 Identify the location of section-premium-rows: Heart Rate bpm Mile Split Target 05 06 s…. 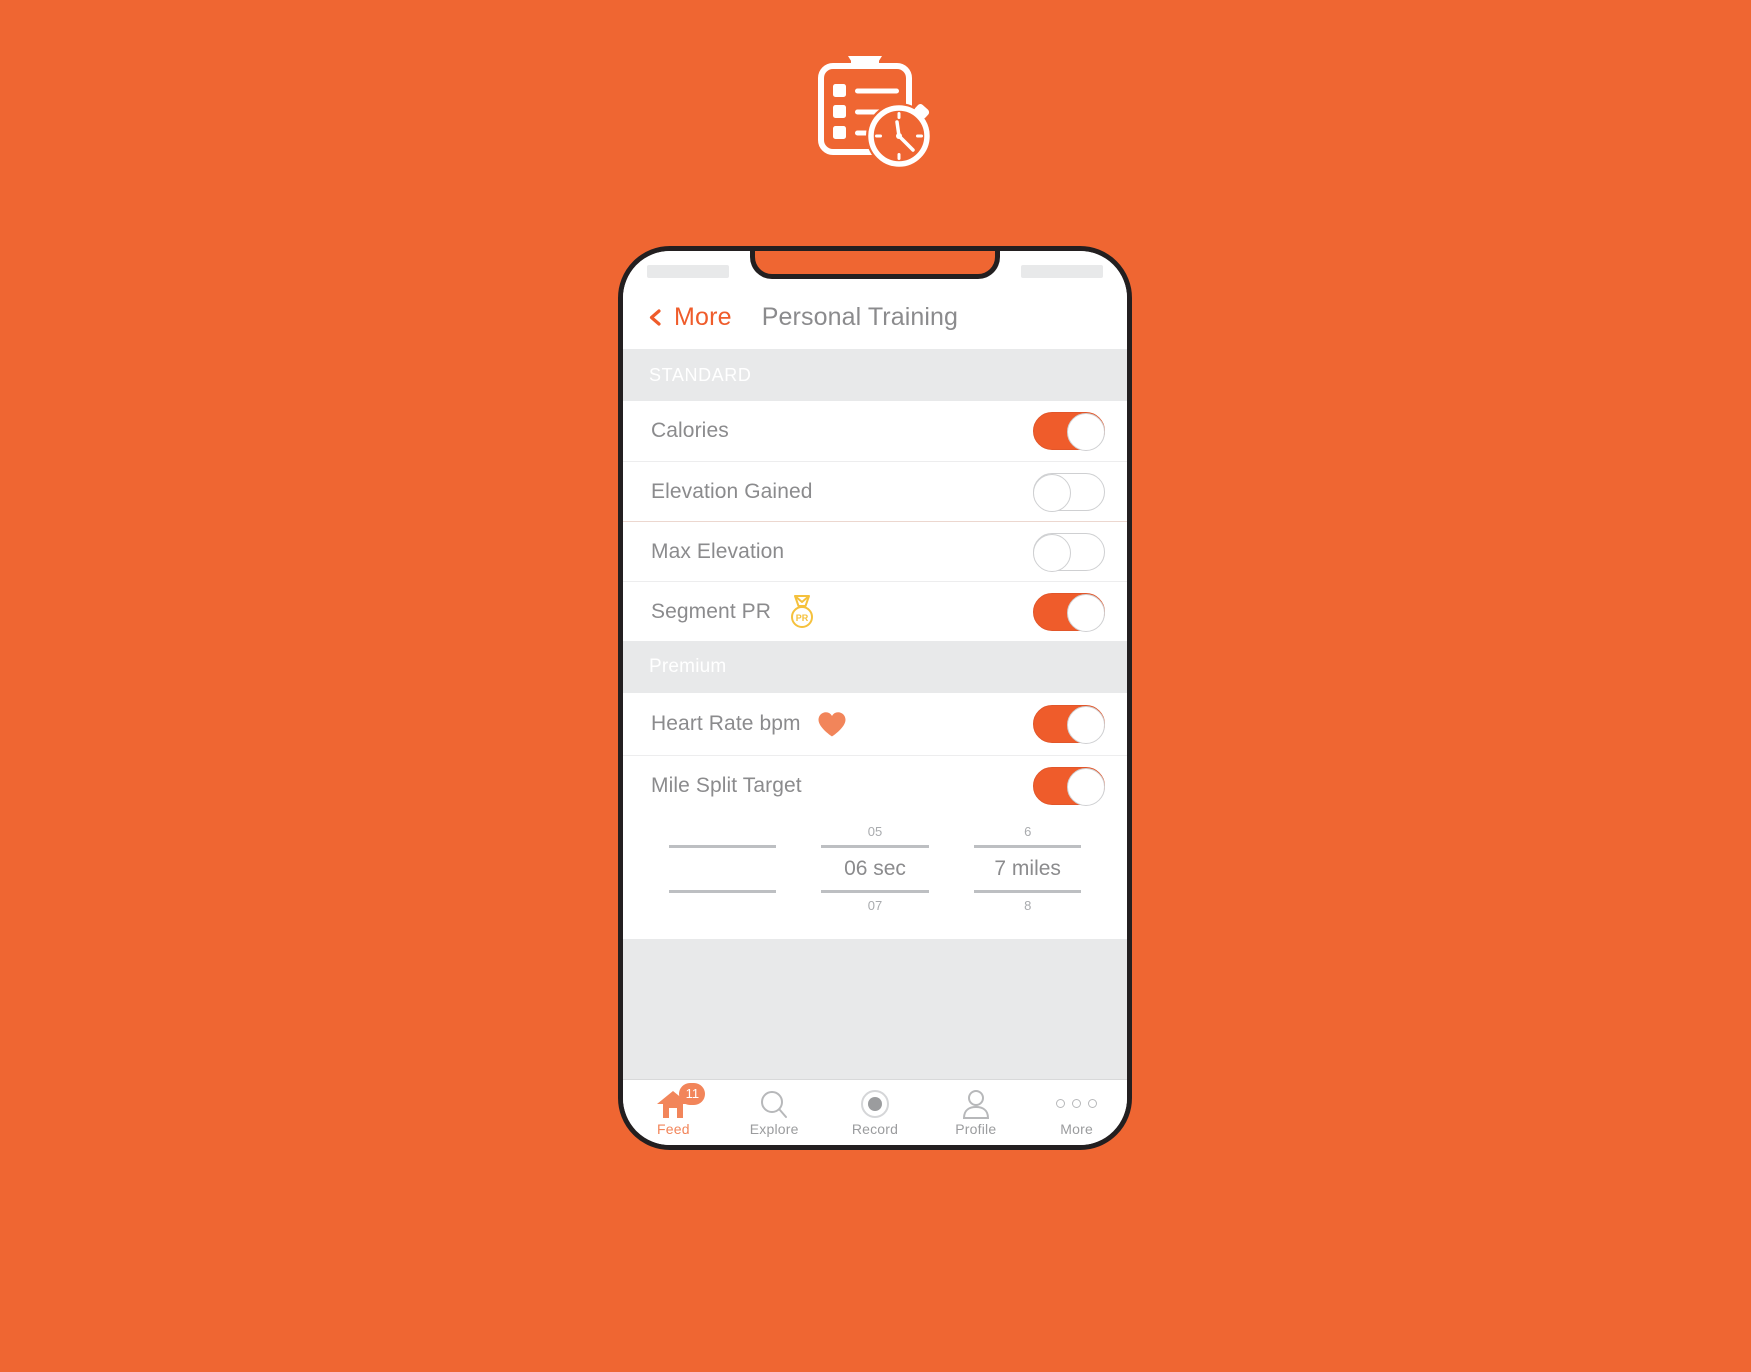
(875, 816).